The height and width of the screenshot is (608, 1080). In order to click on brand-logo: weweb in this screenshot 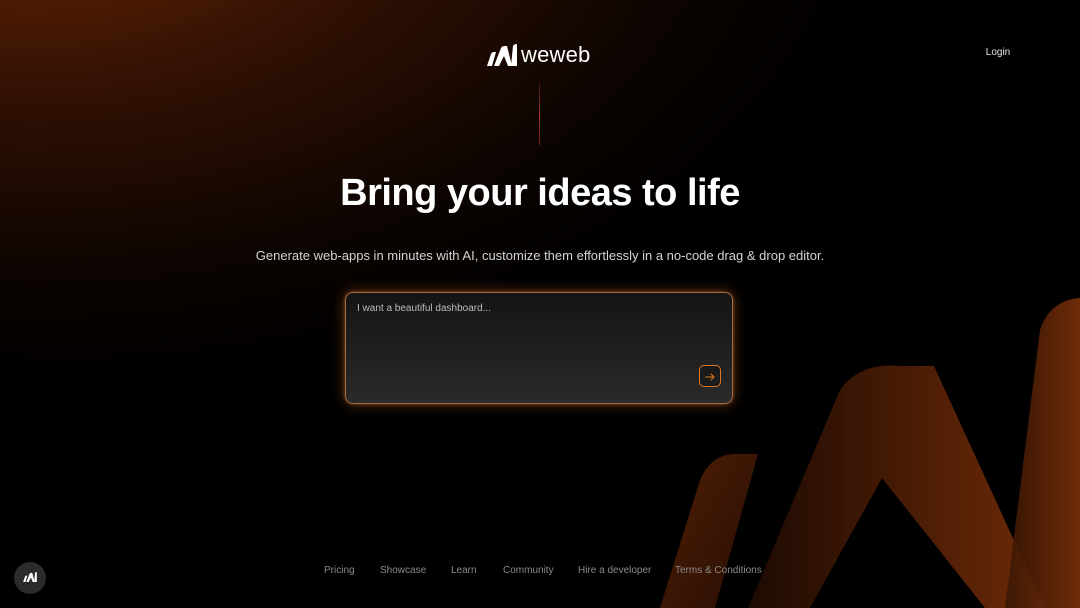, I will do `click(538, 55)`.